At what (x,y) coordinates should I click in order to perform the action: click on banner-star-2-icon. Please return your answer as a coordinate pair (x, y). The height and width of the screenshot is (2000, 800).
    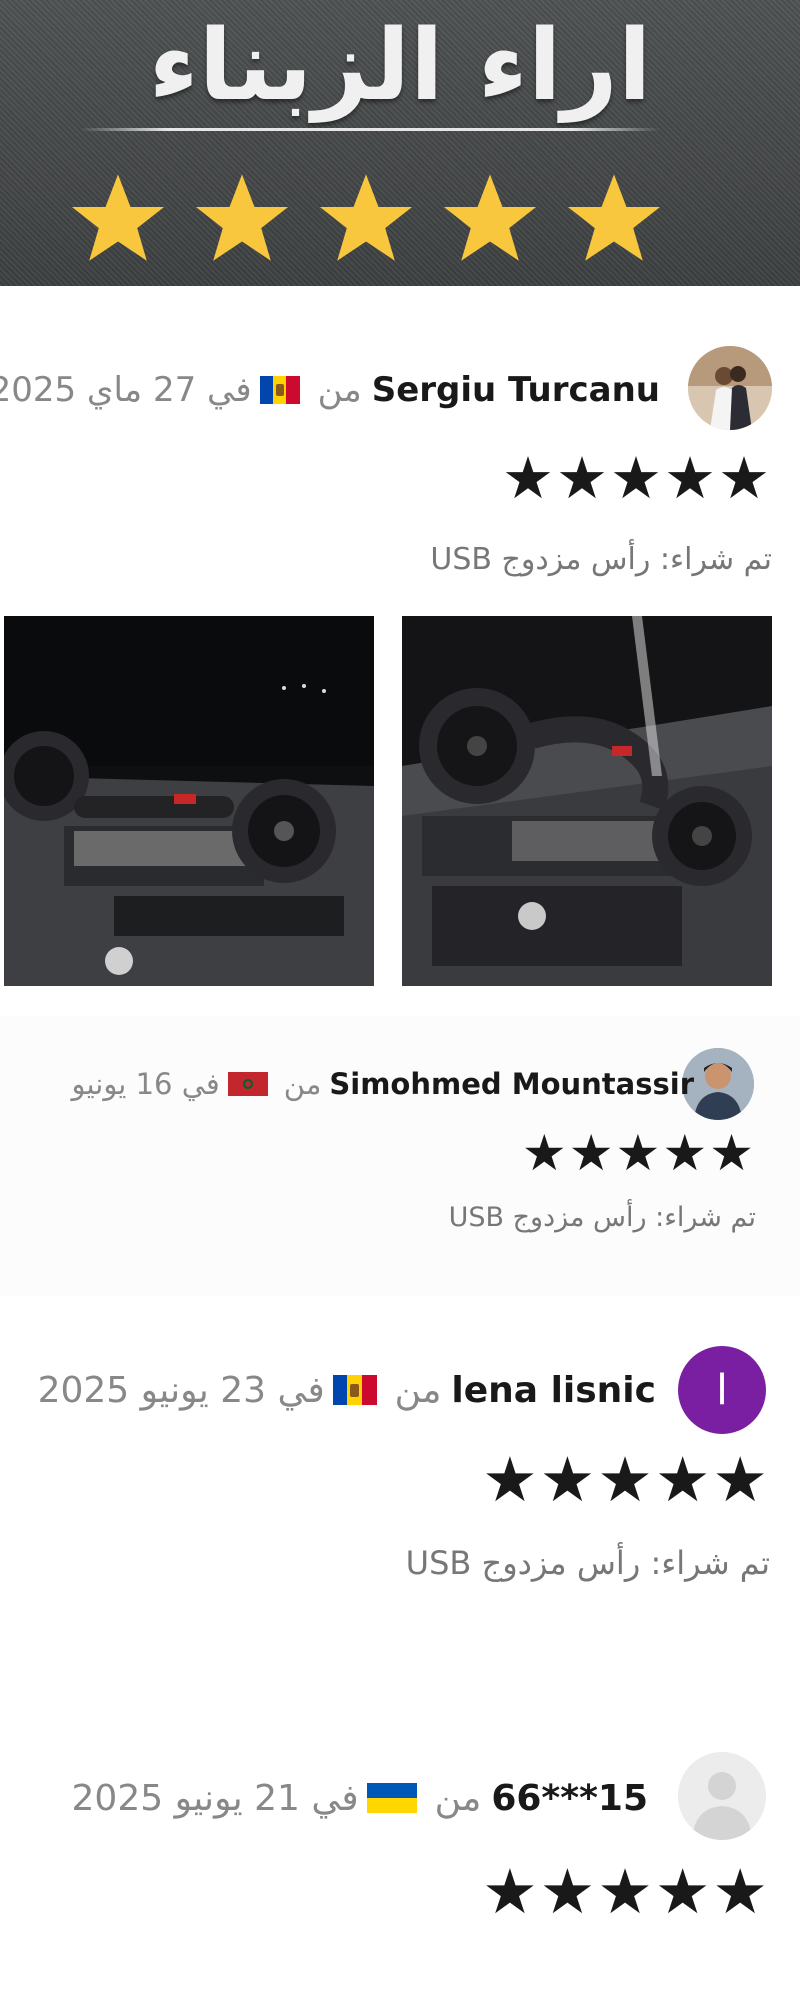
    Looking at the image, I should click on (242, 217).